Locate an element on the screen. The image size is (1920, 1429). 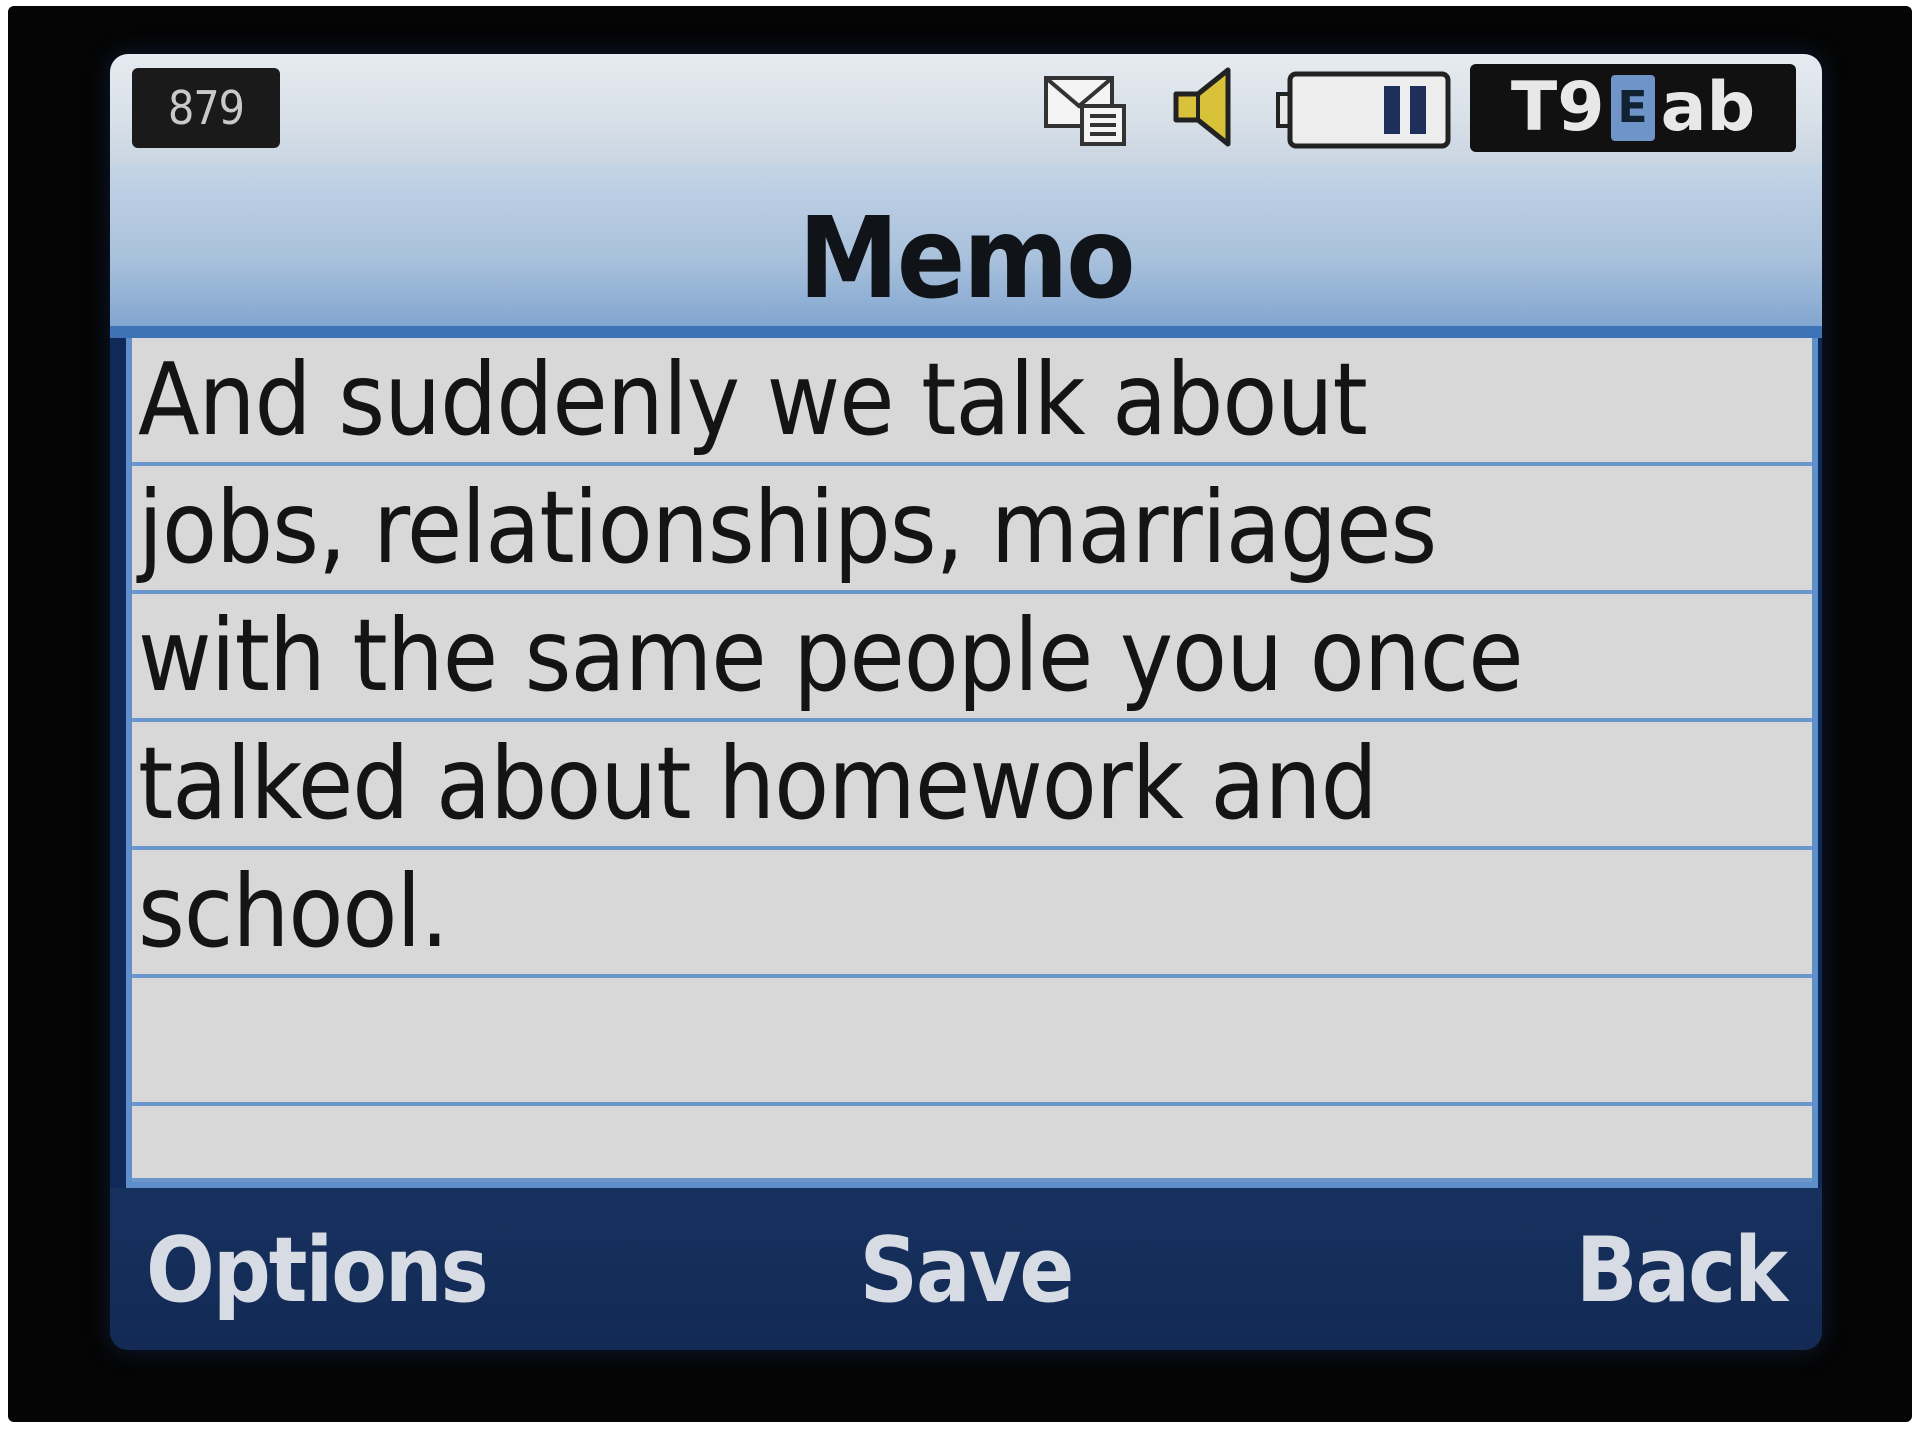
case-label: ab is located at coordinates (1708, 107).